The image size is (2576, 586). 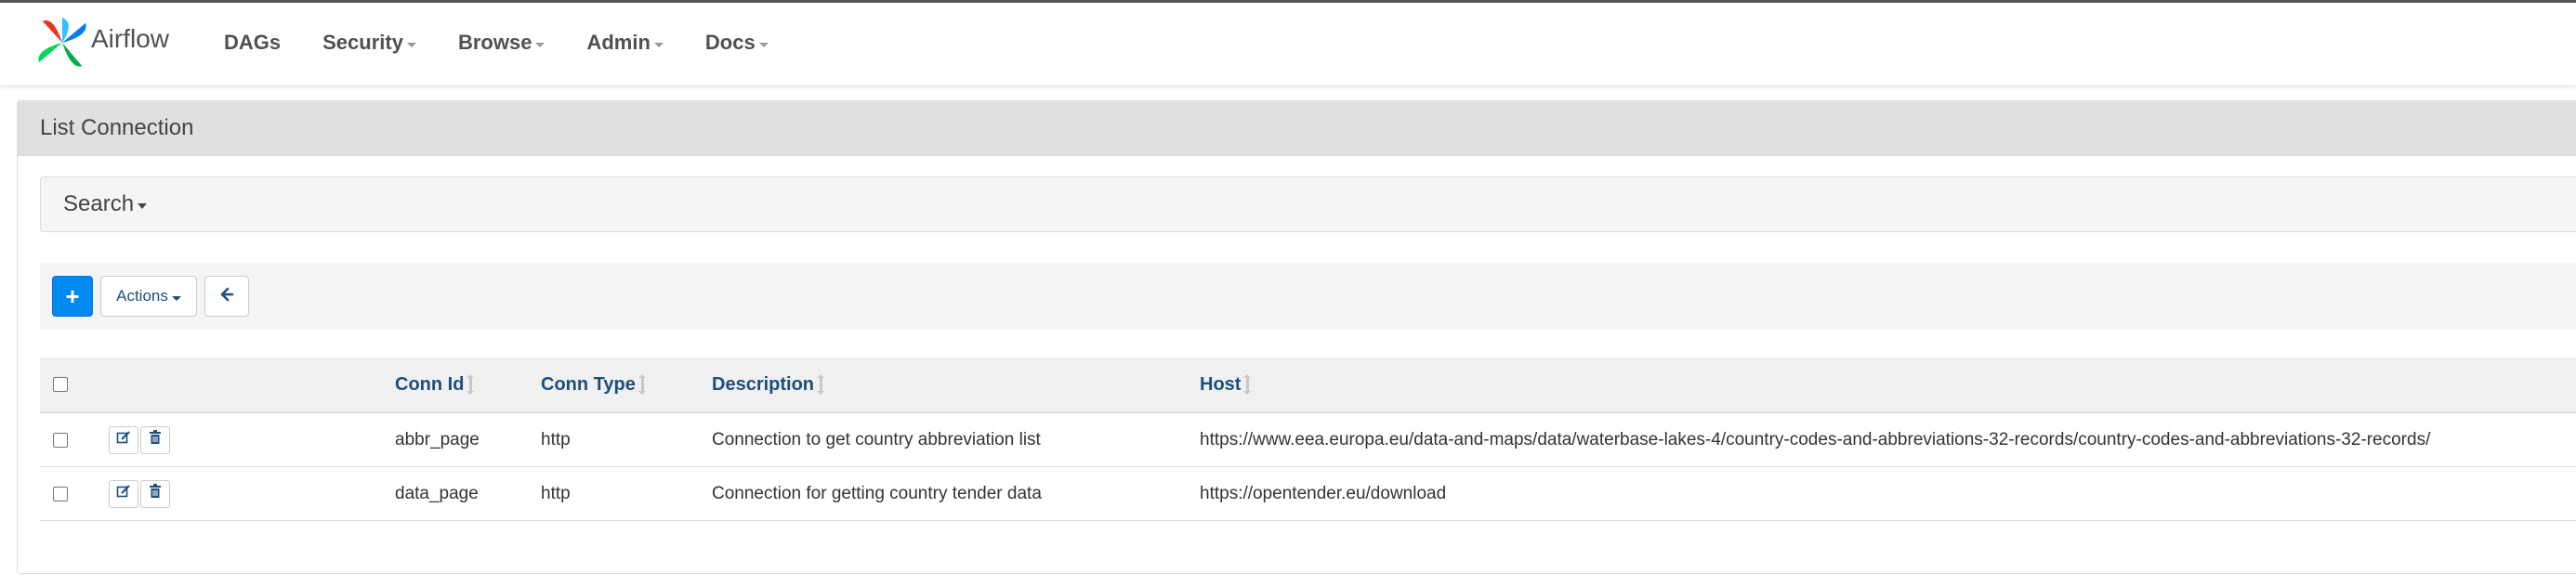 What do you see at coordinates (130, 38) in the screenshot?
I see `brand-name: Airflow` at bounding box center [130, 38].